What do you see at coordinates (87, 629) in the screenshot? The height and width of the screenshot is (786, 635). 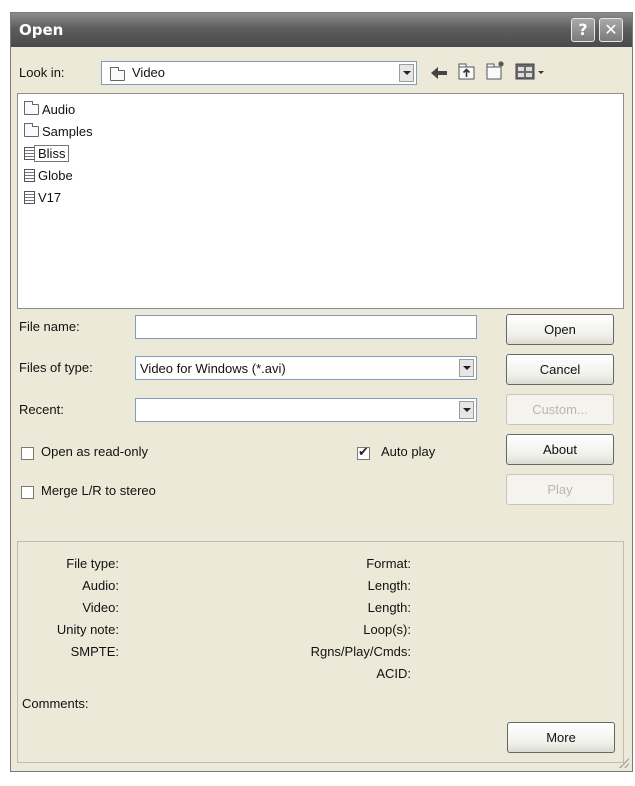 I see `unity-note-label: Unity note:` at bounding box center [87, 629].